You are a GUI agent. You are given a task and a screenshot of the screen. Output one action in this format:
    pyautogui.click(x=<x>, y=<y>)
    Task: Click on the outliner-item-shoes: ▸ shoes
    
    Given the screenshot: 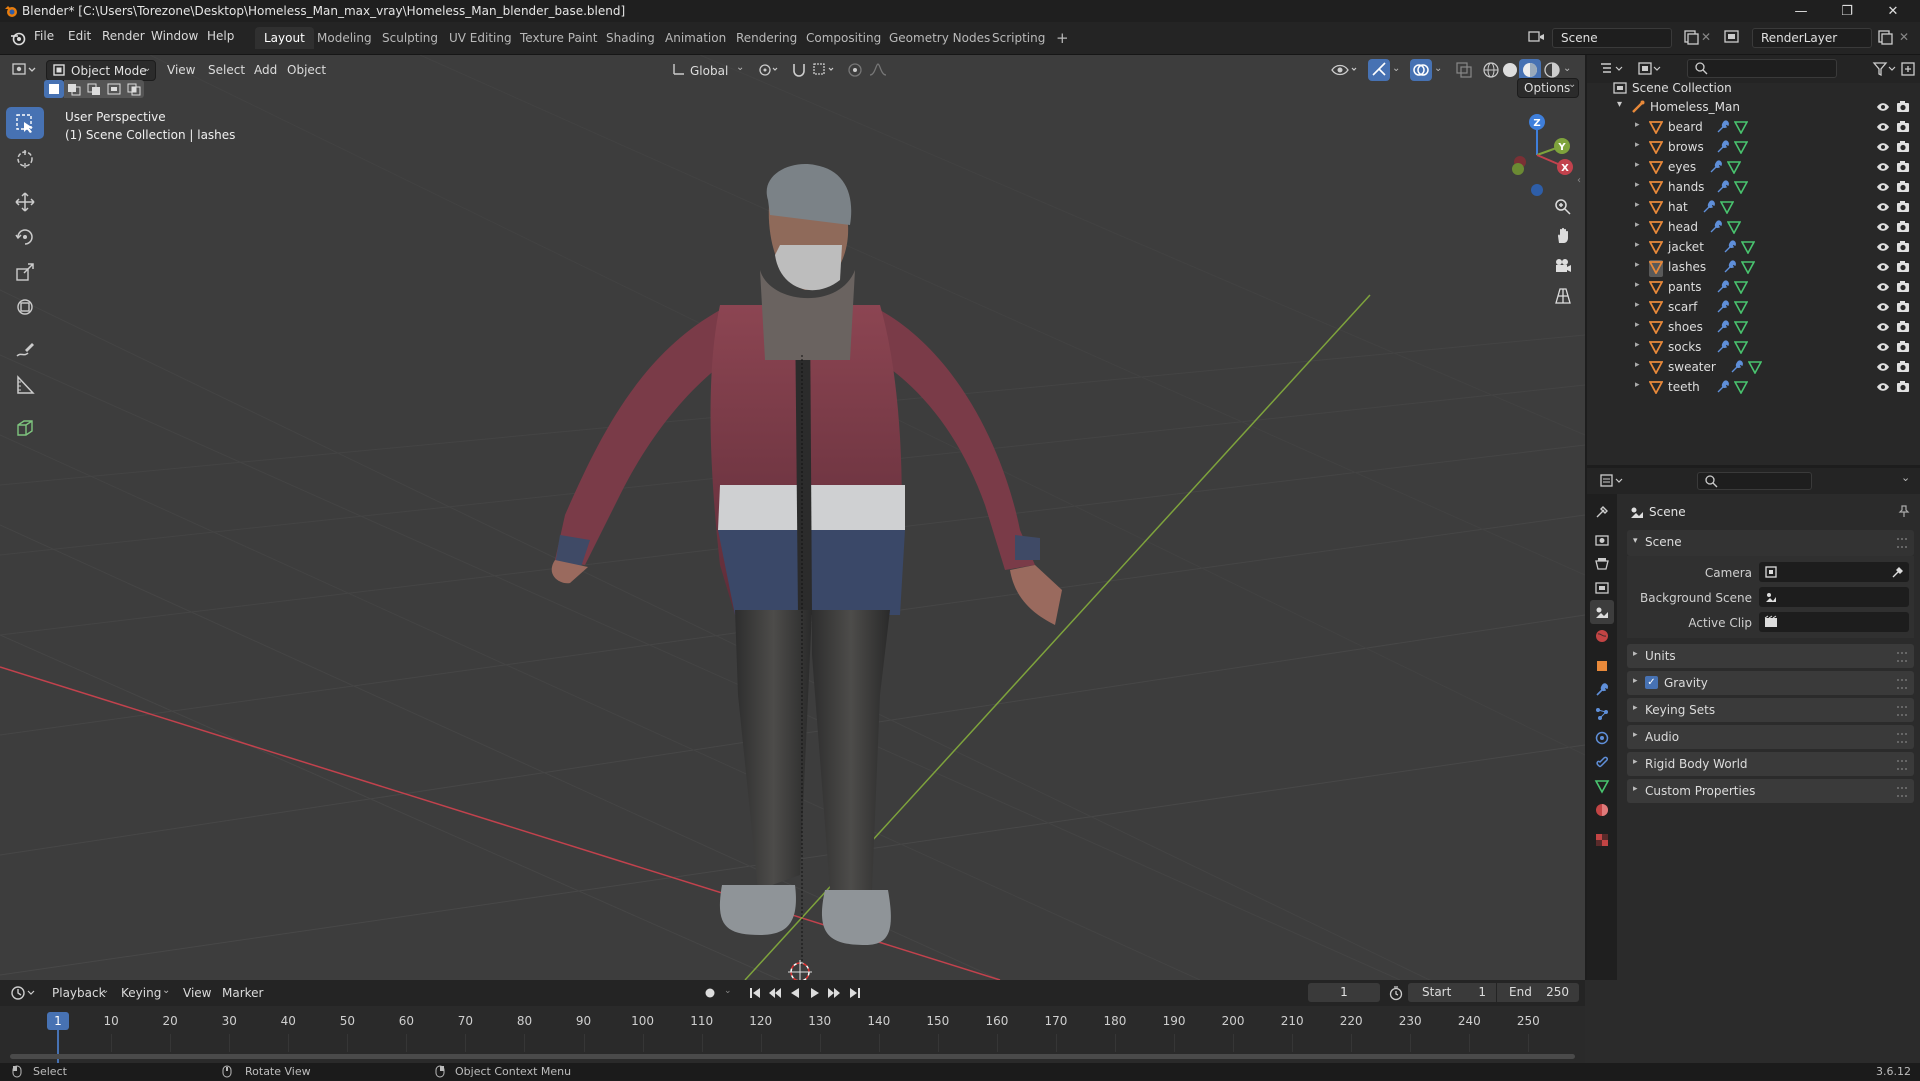 What is the action you would take?
    pyautogui.click(x=1753, y=327)
    